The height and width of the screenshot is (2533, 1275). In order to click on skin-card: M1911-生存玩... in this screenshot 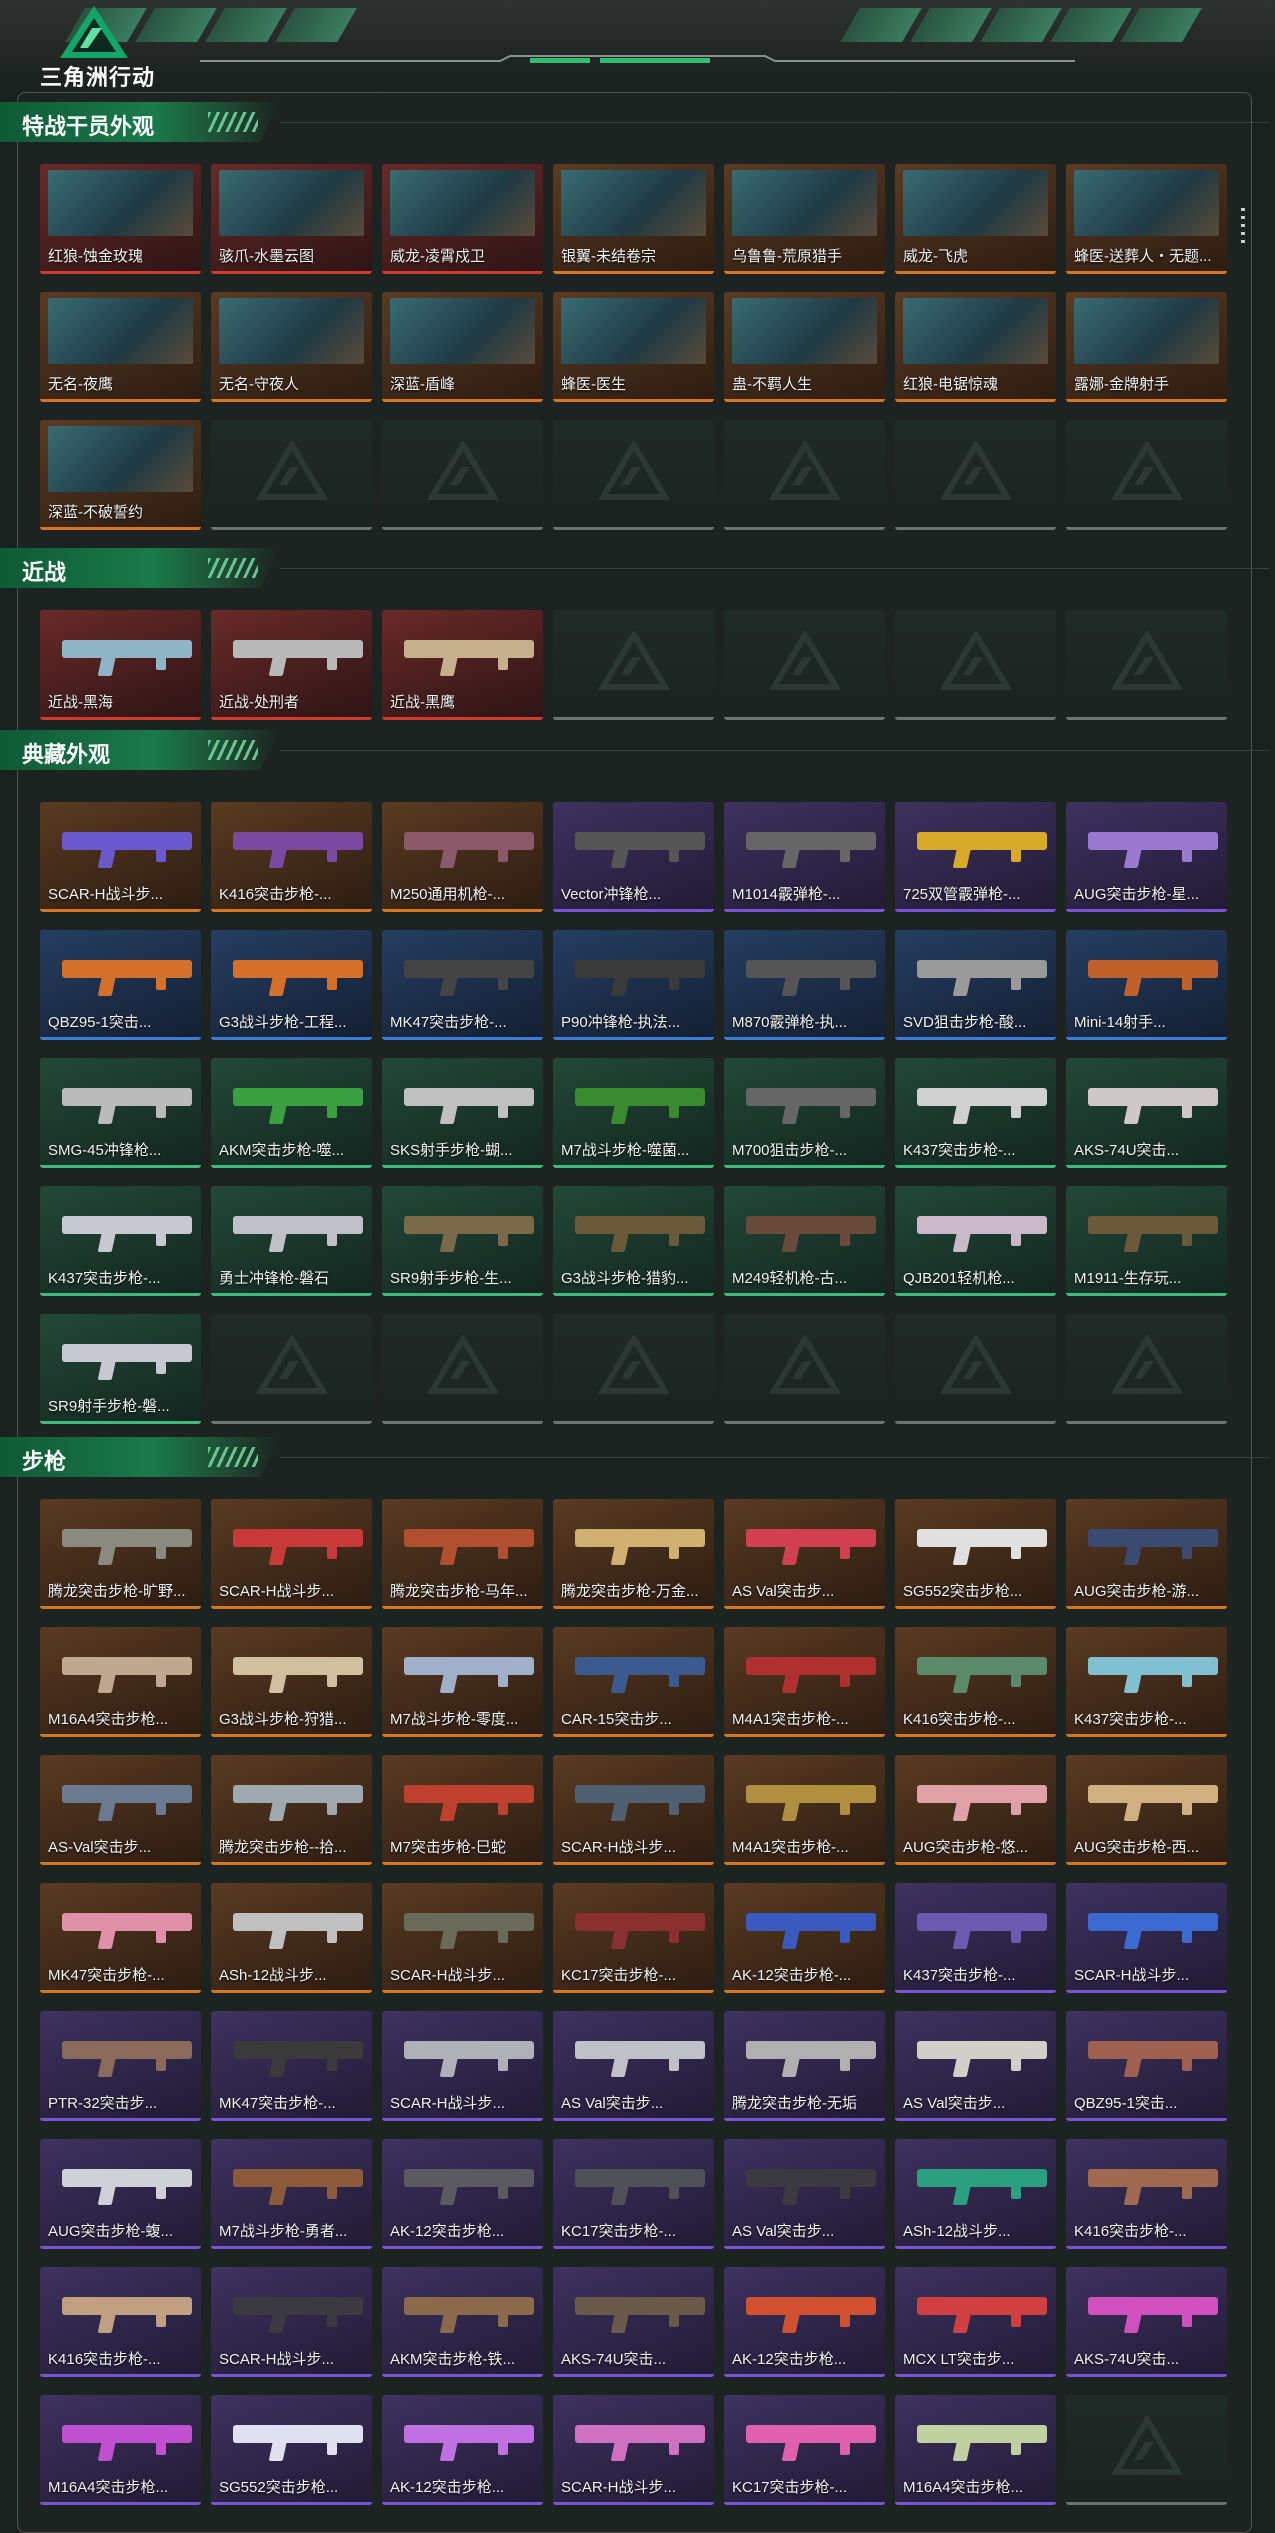, I will do `click(1146, 1241)`.